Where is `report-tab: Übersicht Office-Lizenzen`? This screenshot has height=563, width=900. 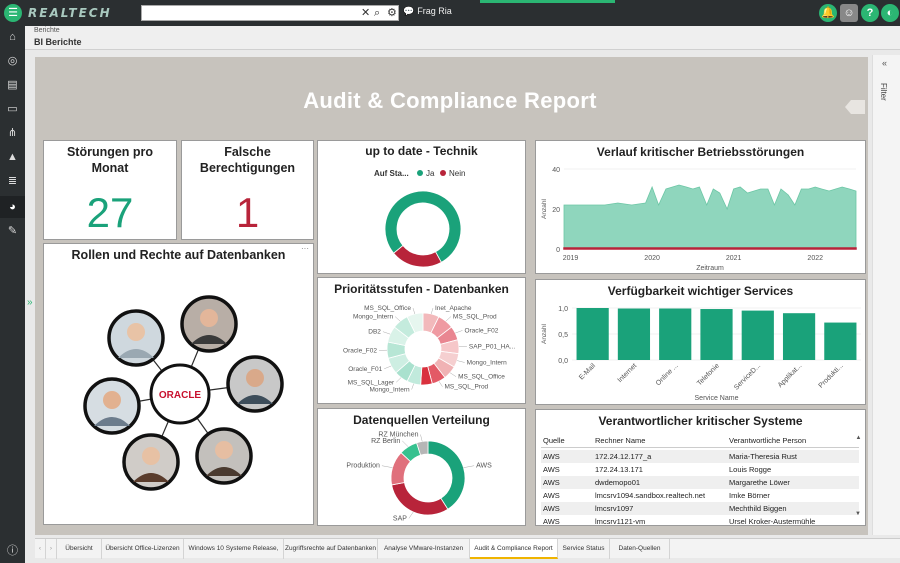
report-tab: Übersicht Office-Lizenzen is located at coordinates (143, 549).